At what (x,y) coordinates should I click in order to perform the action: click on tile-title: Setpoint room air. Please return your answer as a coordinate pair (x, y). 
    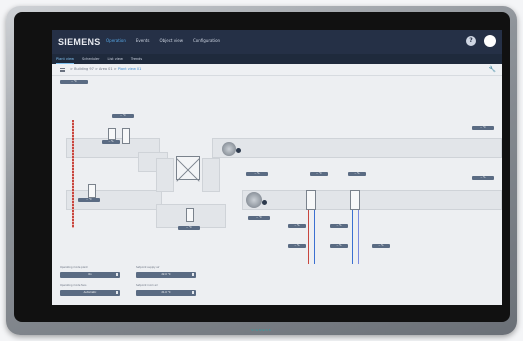
    Looking at the image, I should click on (147, 285).